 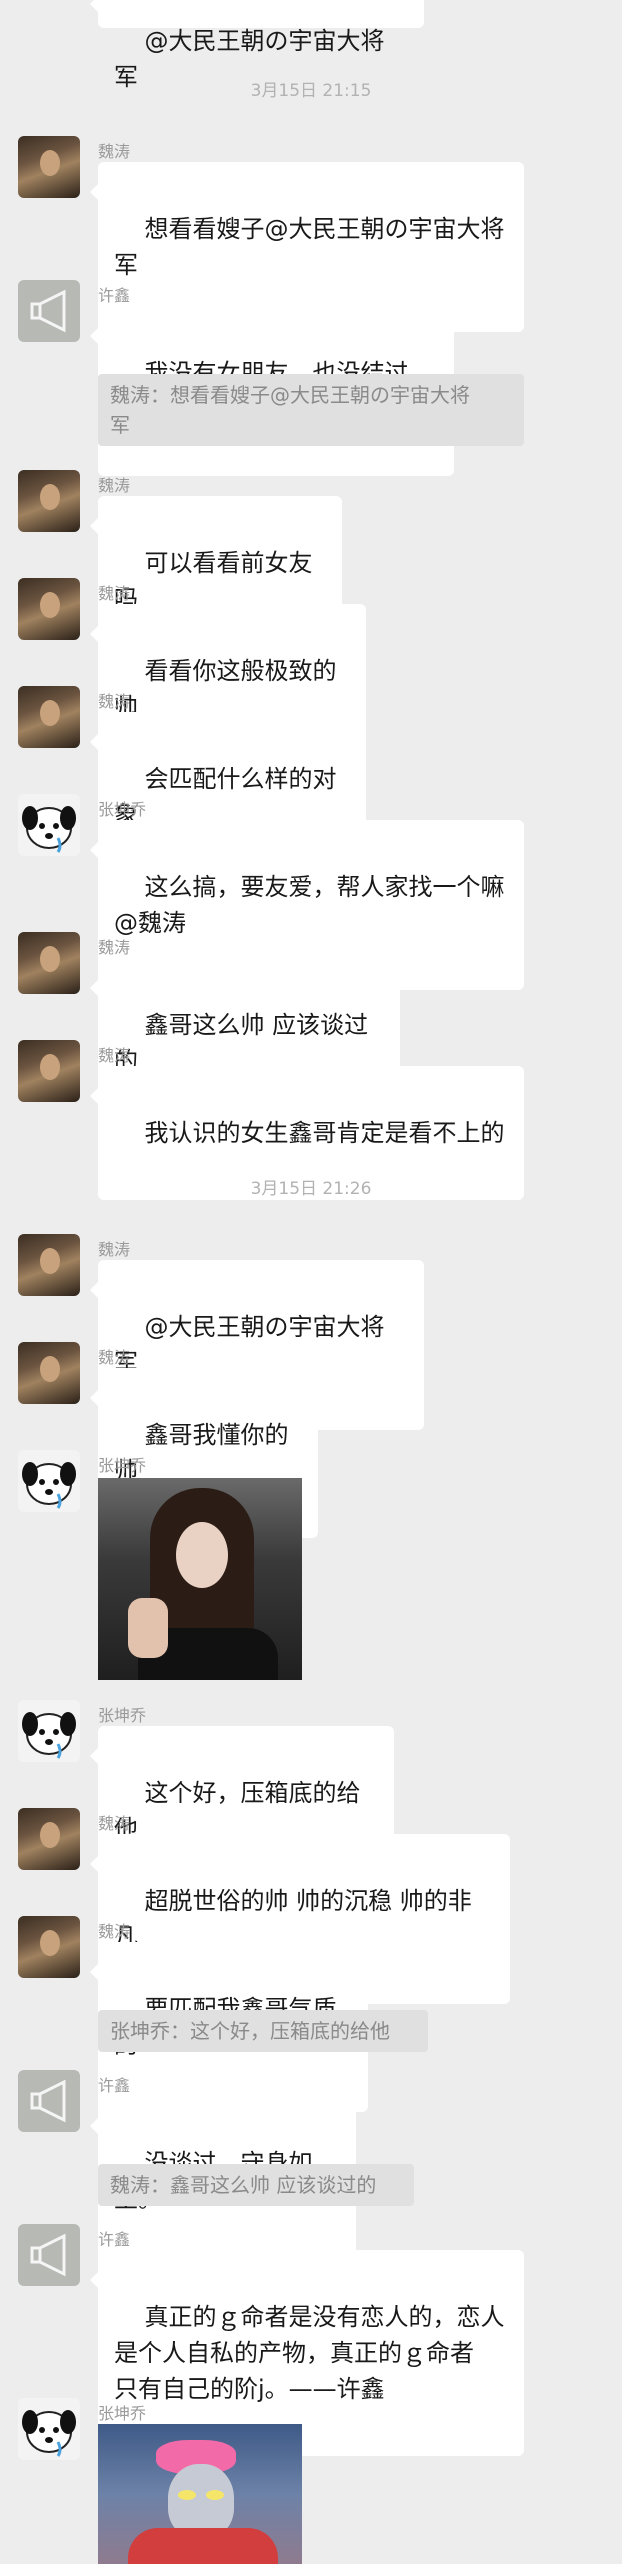 I want to click on message-bubble: @大民王朝の宇宙大将军, so click(x=257, y=45).